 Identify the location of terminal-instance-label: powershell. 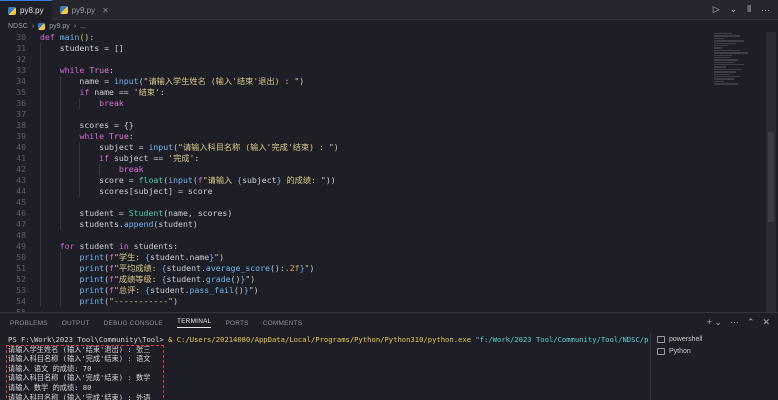
(686, 339).